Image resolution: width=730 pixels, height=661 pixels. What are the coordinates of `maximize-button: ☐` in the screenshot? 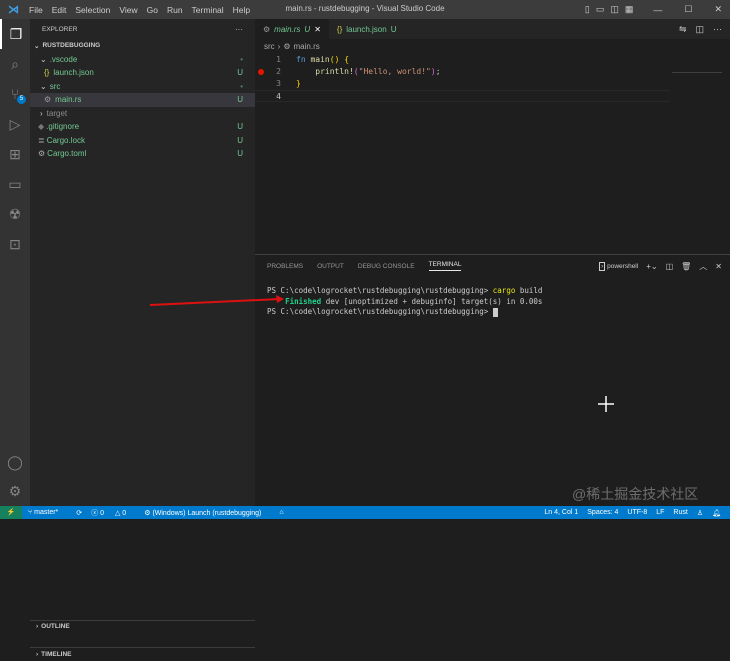 It's located at (688, 9).